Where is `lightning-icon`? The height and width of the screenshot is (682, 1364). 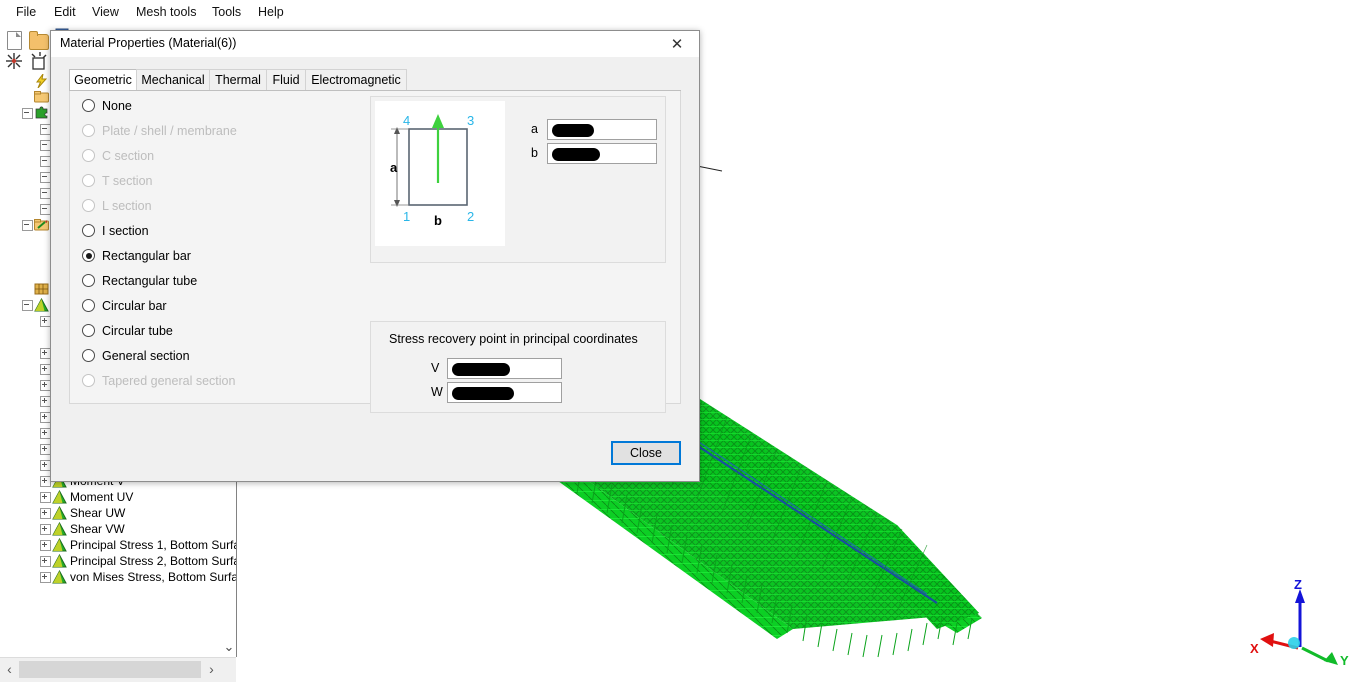 lightning-icon is located at coordinates (41, 81).